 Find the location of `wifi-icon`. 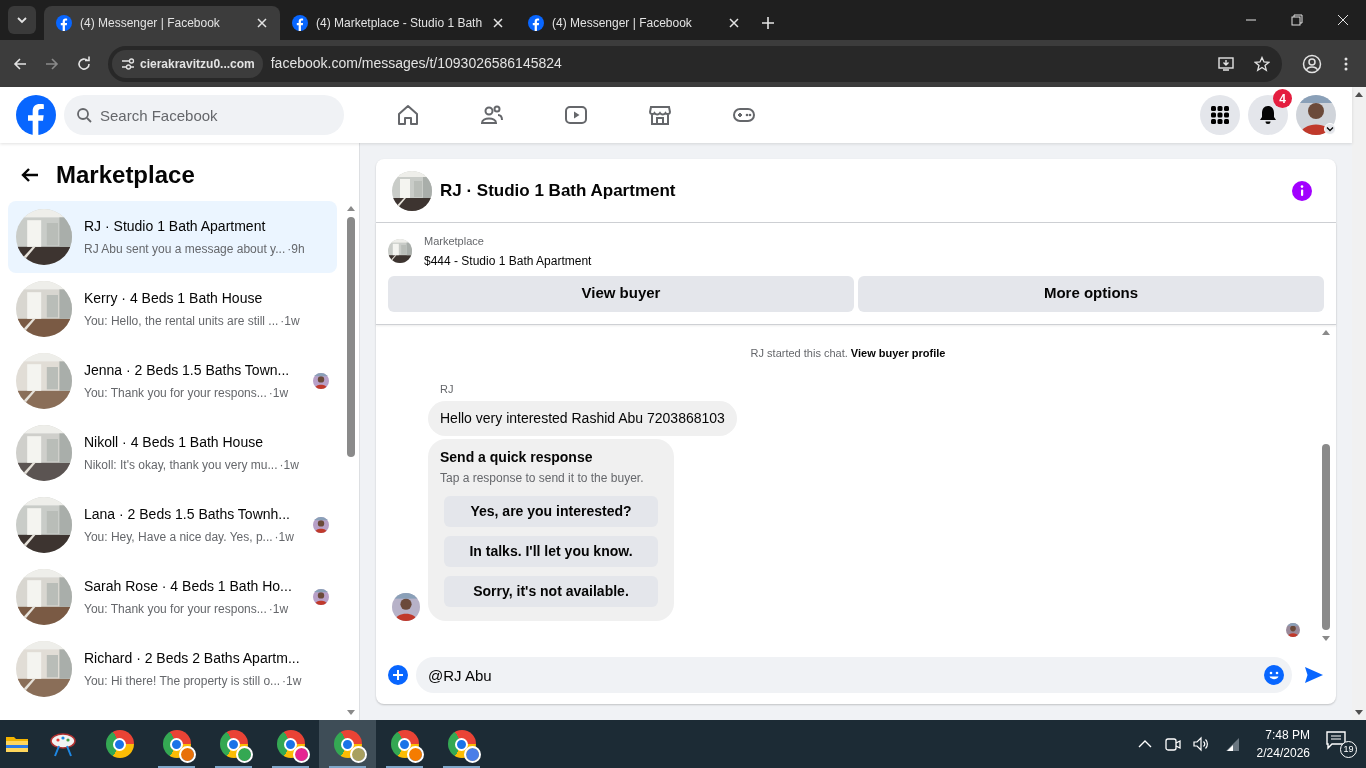

wifi-icon is located at coordinates (1232, 744).